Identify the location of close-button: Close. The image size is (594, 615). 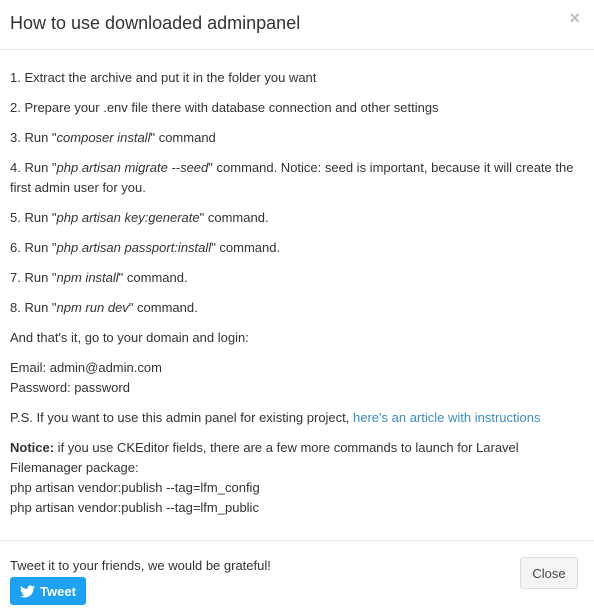
(549, 573).